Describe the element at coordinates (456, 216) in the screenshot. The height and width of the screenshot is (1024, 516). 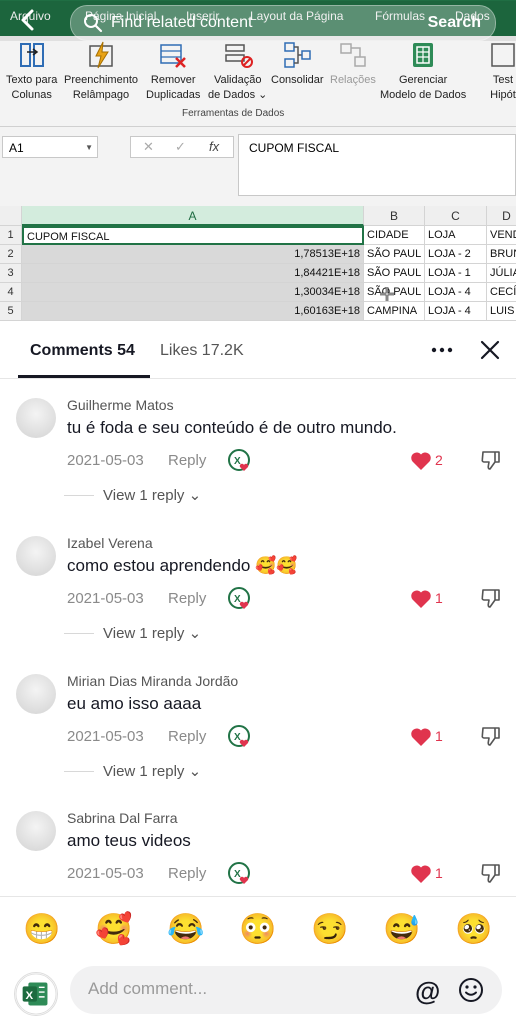
I see `column-header-c: C` at that location.